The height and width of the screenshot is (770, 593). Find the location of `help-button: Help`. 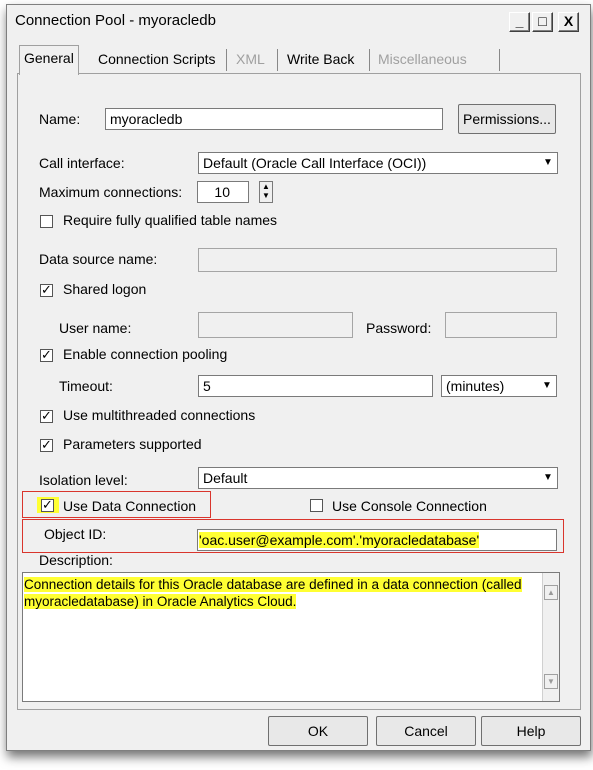

help-button: Help is located at coordinates (531, 731).